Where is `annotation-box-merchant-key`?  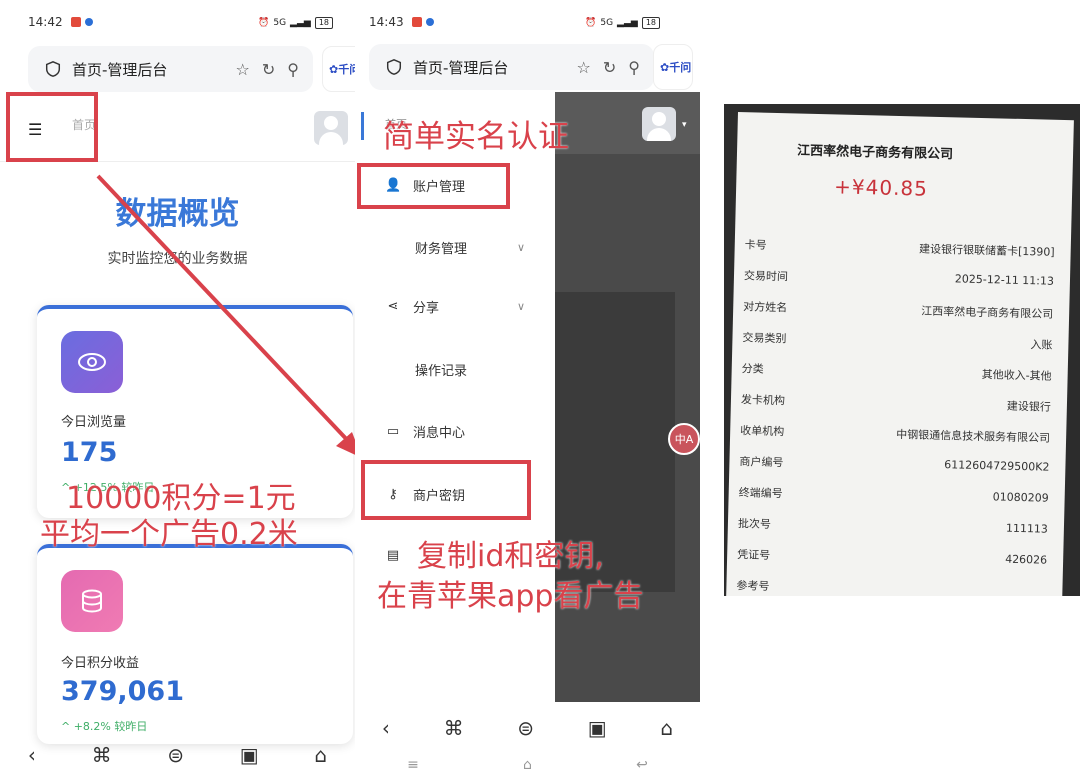
annotation-box-merchant-key is located at coordinates (446, 490).